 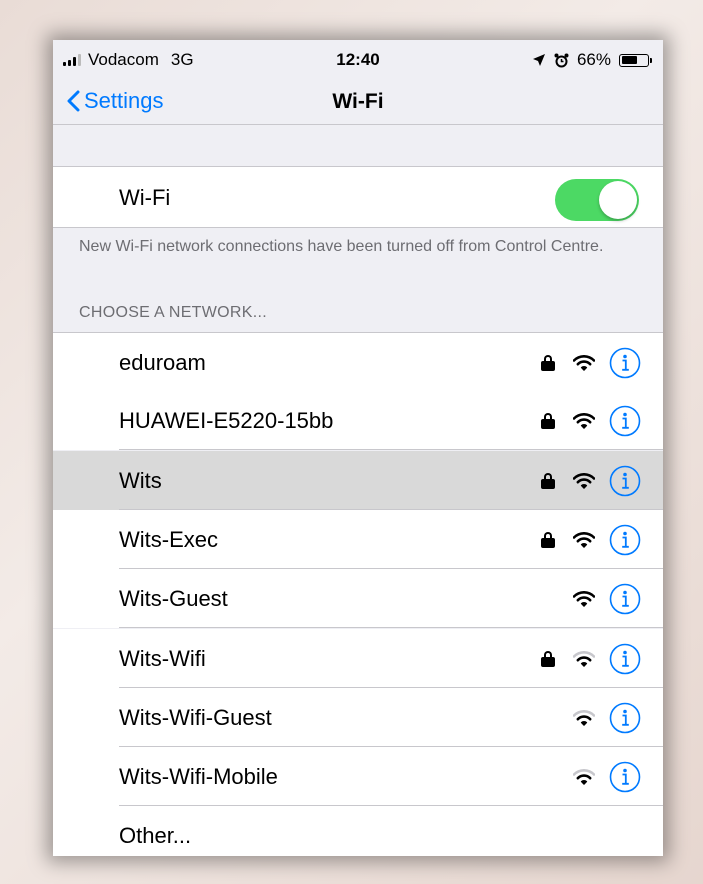 What do you see at coordinates (140, 480) in the screenshot?
I see `network-name: Wits` at bounding box center [140, 480].